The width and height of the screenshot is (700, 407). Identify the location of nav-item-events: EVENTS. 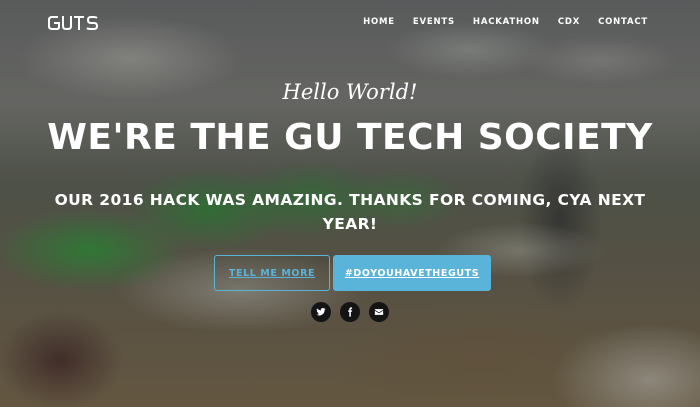
(434, 22).